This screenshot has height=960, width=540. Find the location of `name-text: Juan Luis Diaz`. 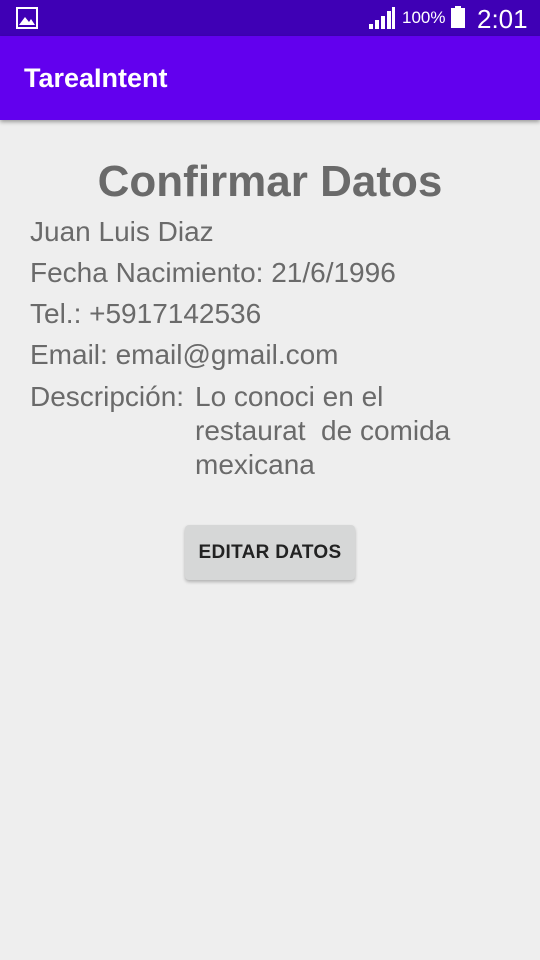

name-text: Juan Luis Diaz is located at coordinates (122, 231).